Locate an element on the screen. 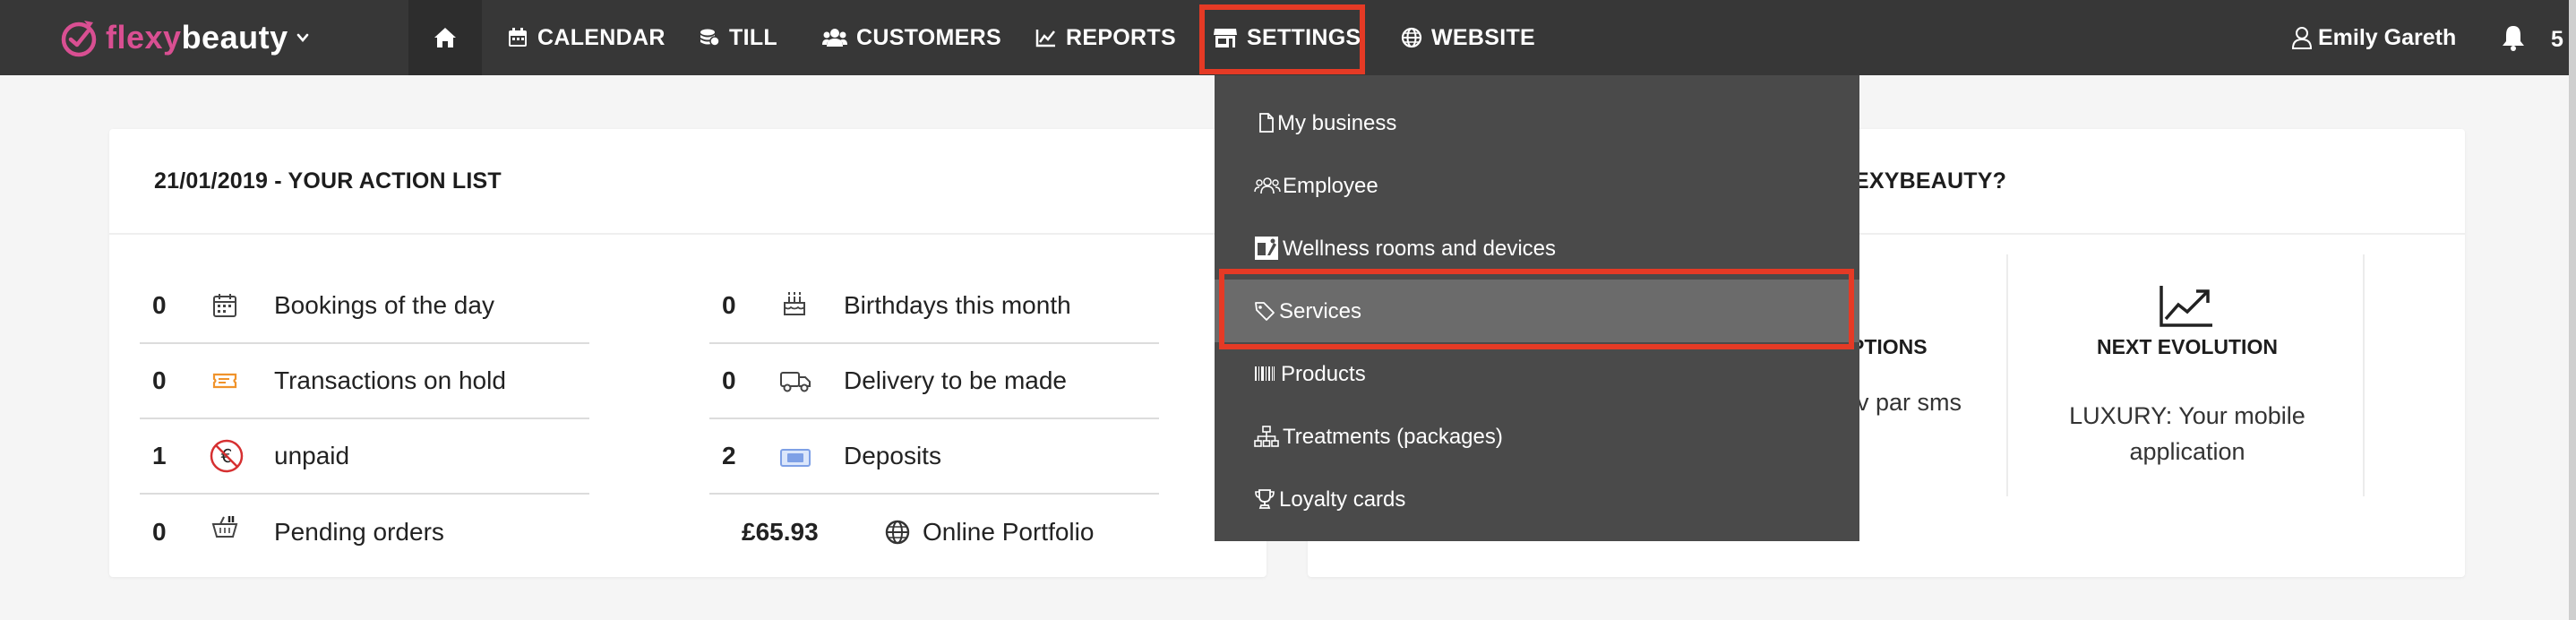  nav-reports-label: REPORTS is located at coordinates (1121, 37).